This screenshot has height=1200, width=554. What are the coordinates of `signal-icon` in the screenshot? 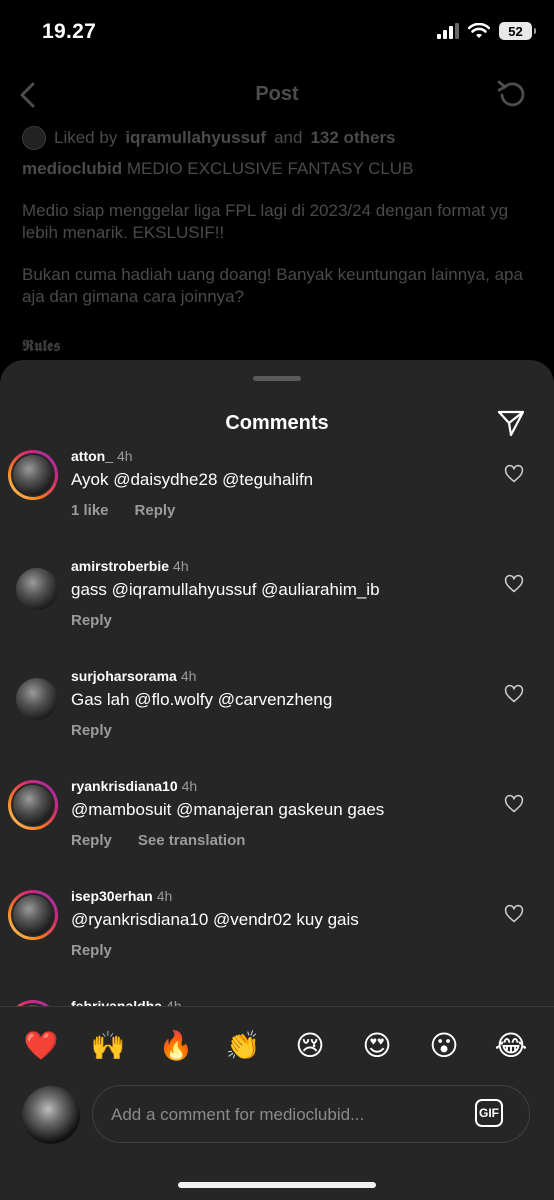 It's located at (448, 31).